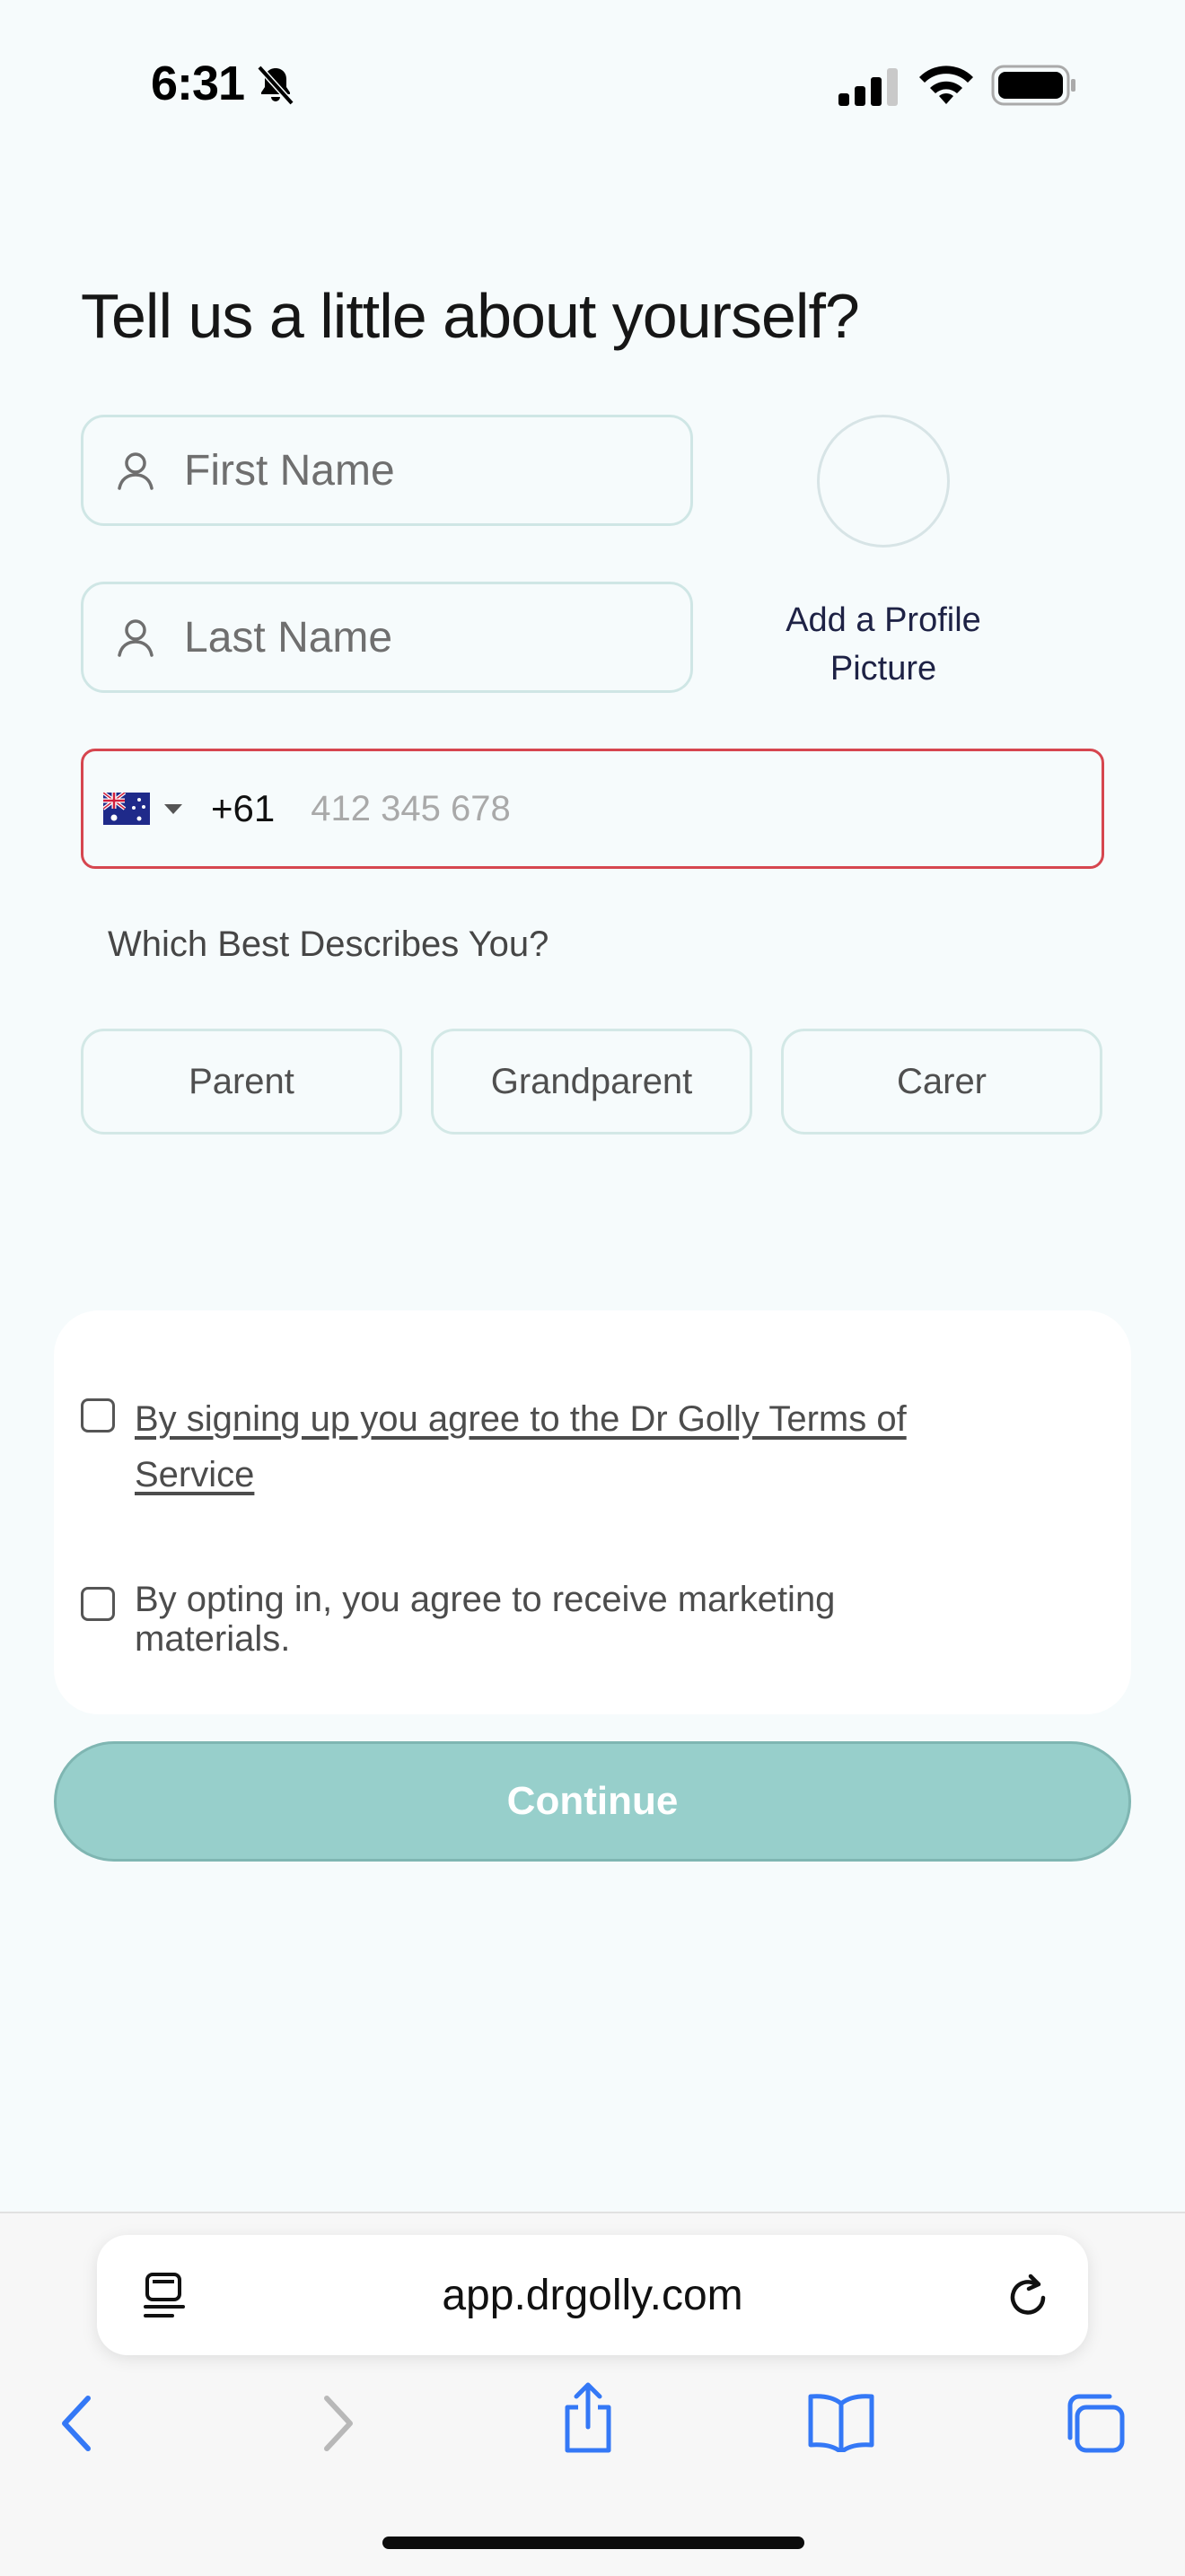 The image size is (1185, 2576). What do you see at coordinates (98, 1604) in the screenshot?
I see `marketing-checkbox` at bounding box center [98, 1604].